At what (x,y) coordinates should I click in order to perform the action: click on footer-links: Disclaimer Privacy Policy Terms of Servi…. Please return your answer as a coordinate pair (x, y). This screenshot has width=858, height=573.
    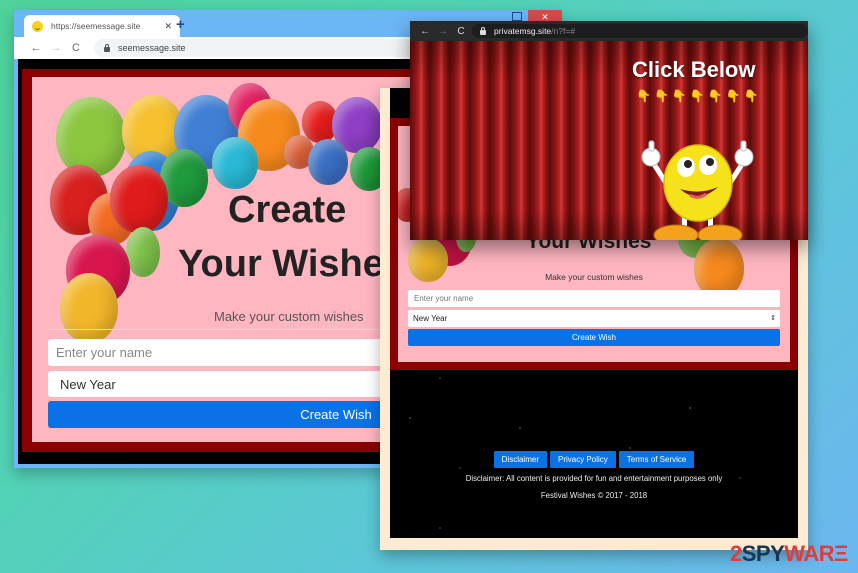
    Looking at the image, I should click on (594, 459).